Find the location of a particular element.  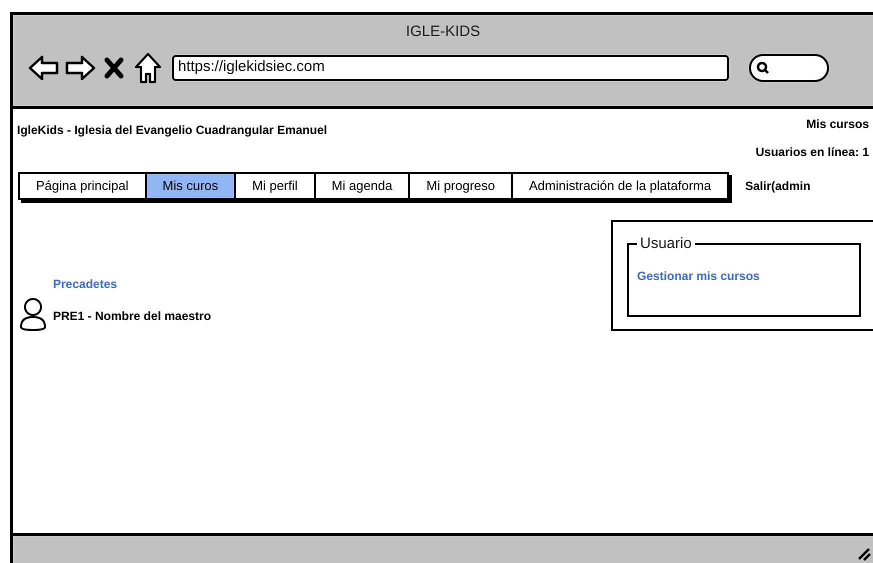

address-field: https://iglekidsiec.com is located at coordinates (450, 67).